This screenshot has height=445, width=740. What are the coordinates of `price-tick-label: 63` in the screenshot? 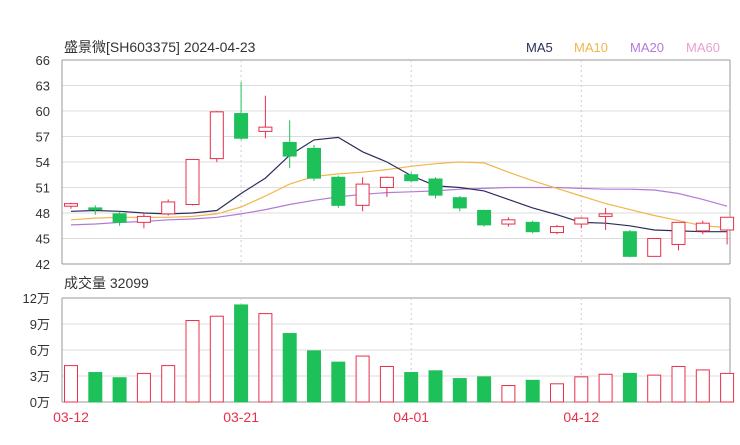 It's located at (43, 86).